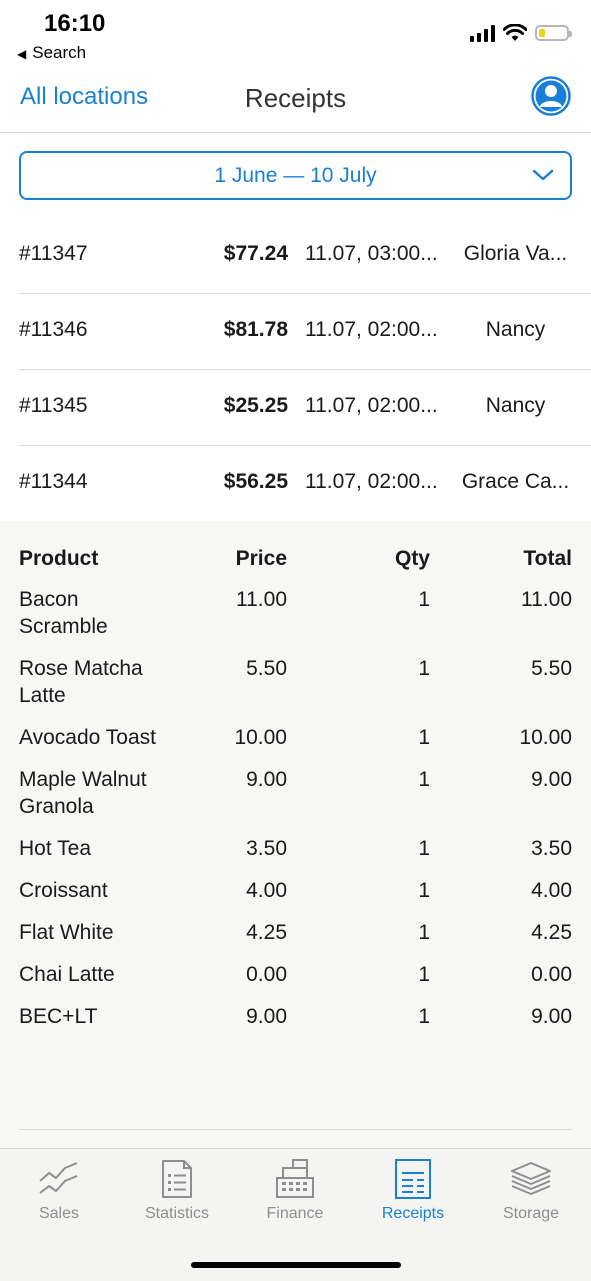 This screenshot has height=1281, width=591. I want to click on document-list-icon, so click(177, 1179).